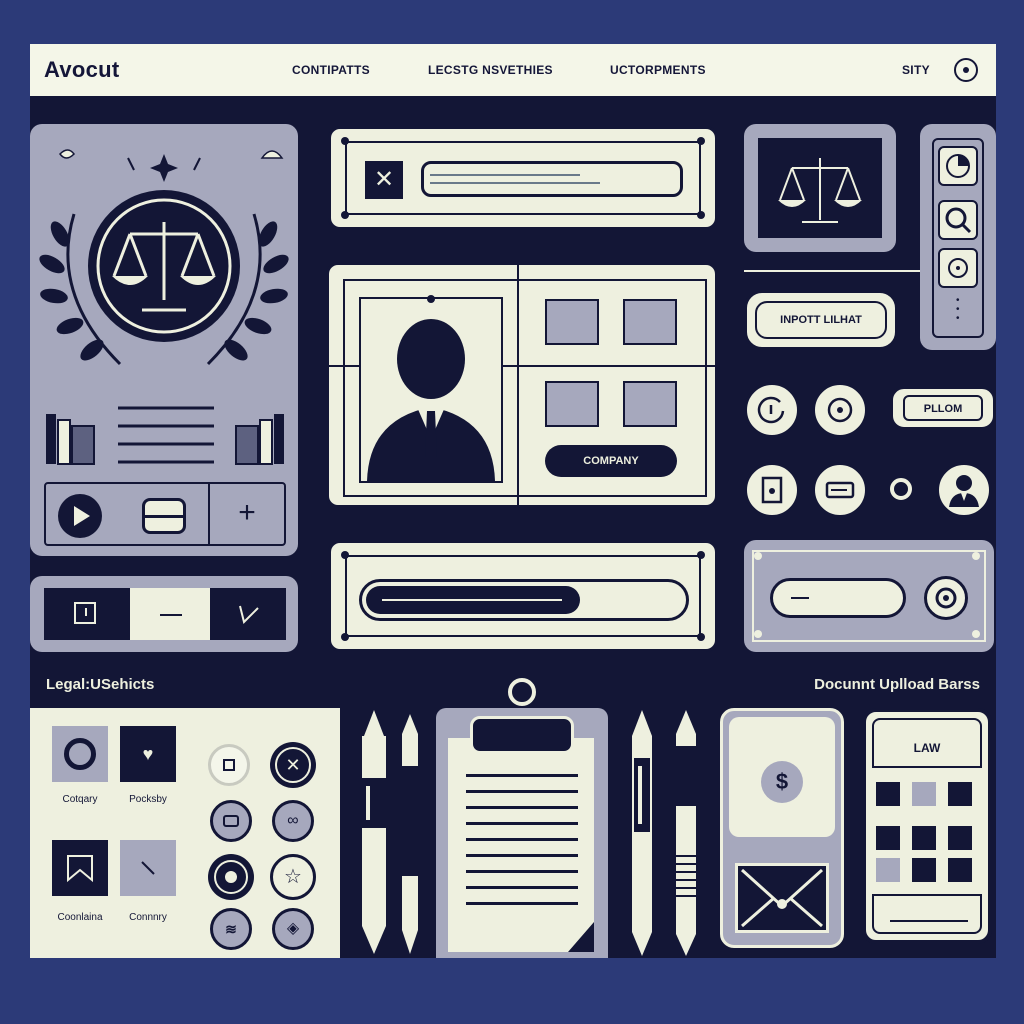  What do you see at coordinates (293, 877) in the screenshot?
I see `favorite-button: ☆` at bounding box center [293, 877].